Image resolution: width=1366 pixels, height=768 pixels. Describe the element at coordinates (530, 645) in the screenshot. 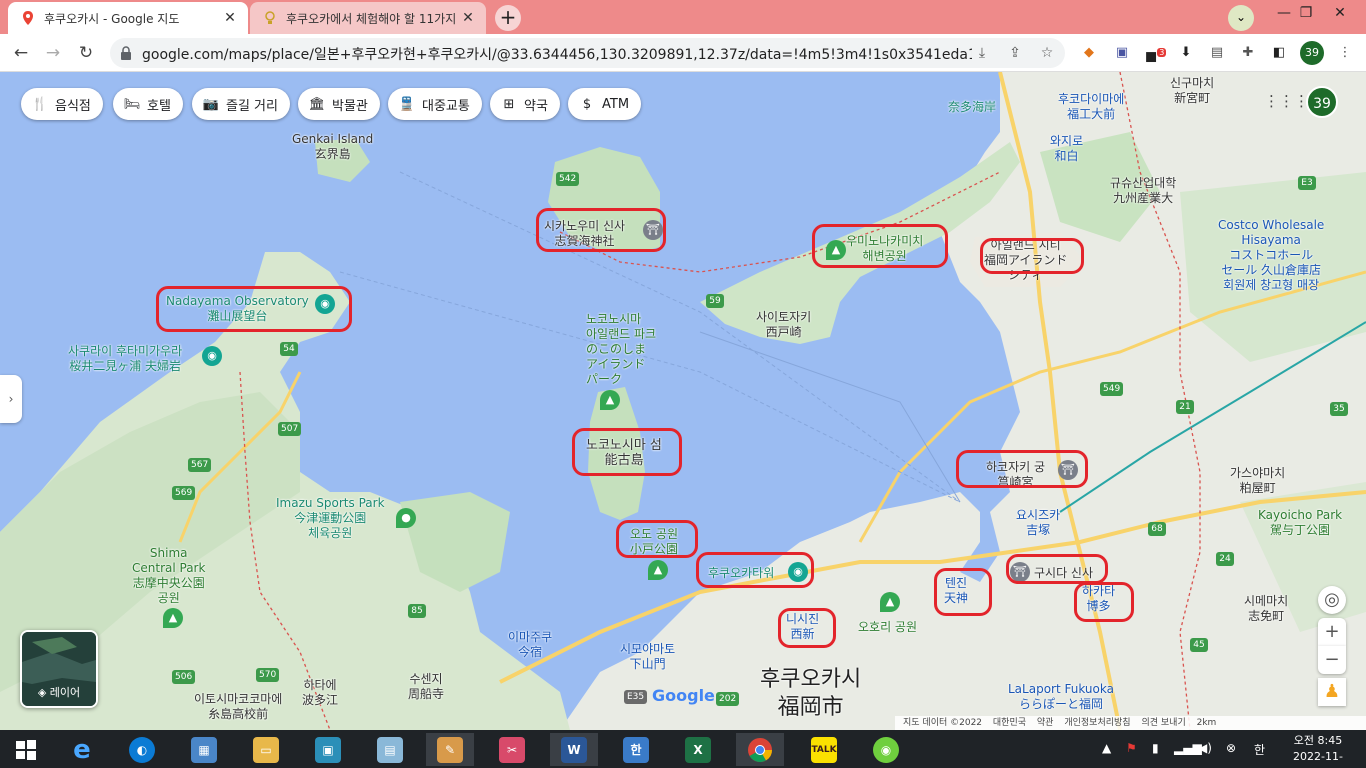

I see `label-imajuku: 이마주쿠 今宿` at that location.